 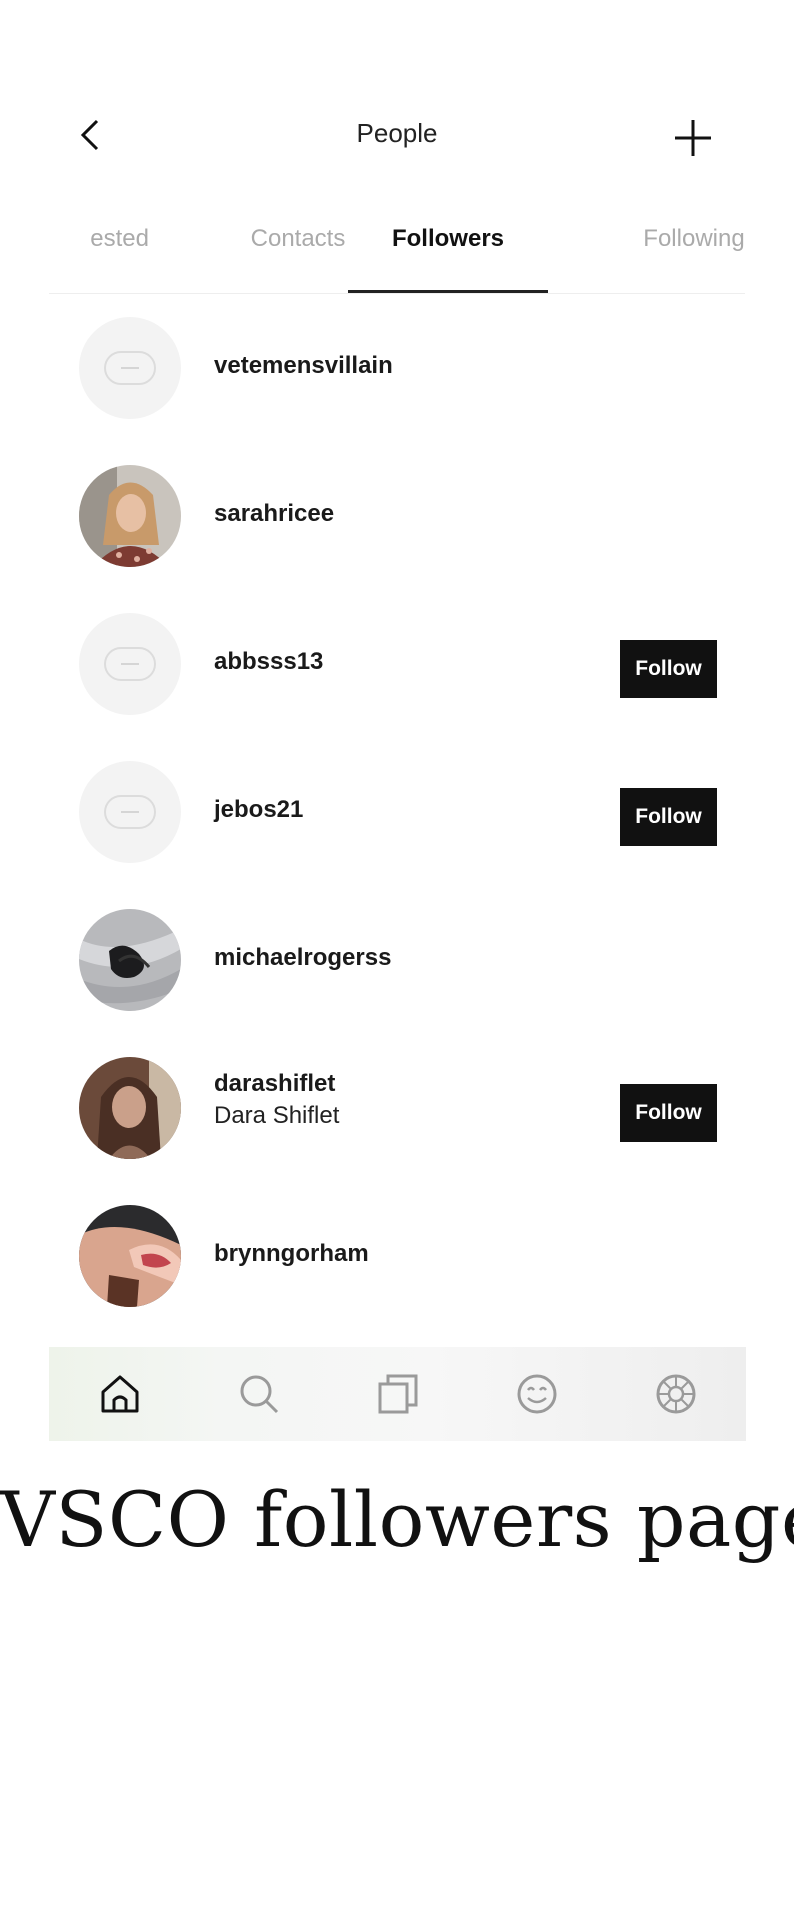 What do you see at coordinates (397, 532) in the screenshot?
I see `list-item: sarahricee` at bounding box center [397, 532].